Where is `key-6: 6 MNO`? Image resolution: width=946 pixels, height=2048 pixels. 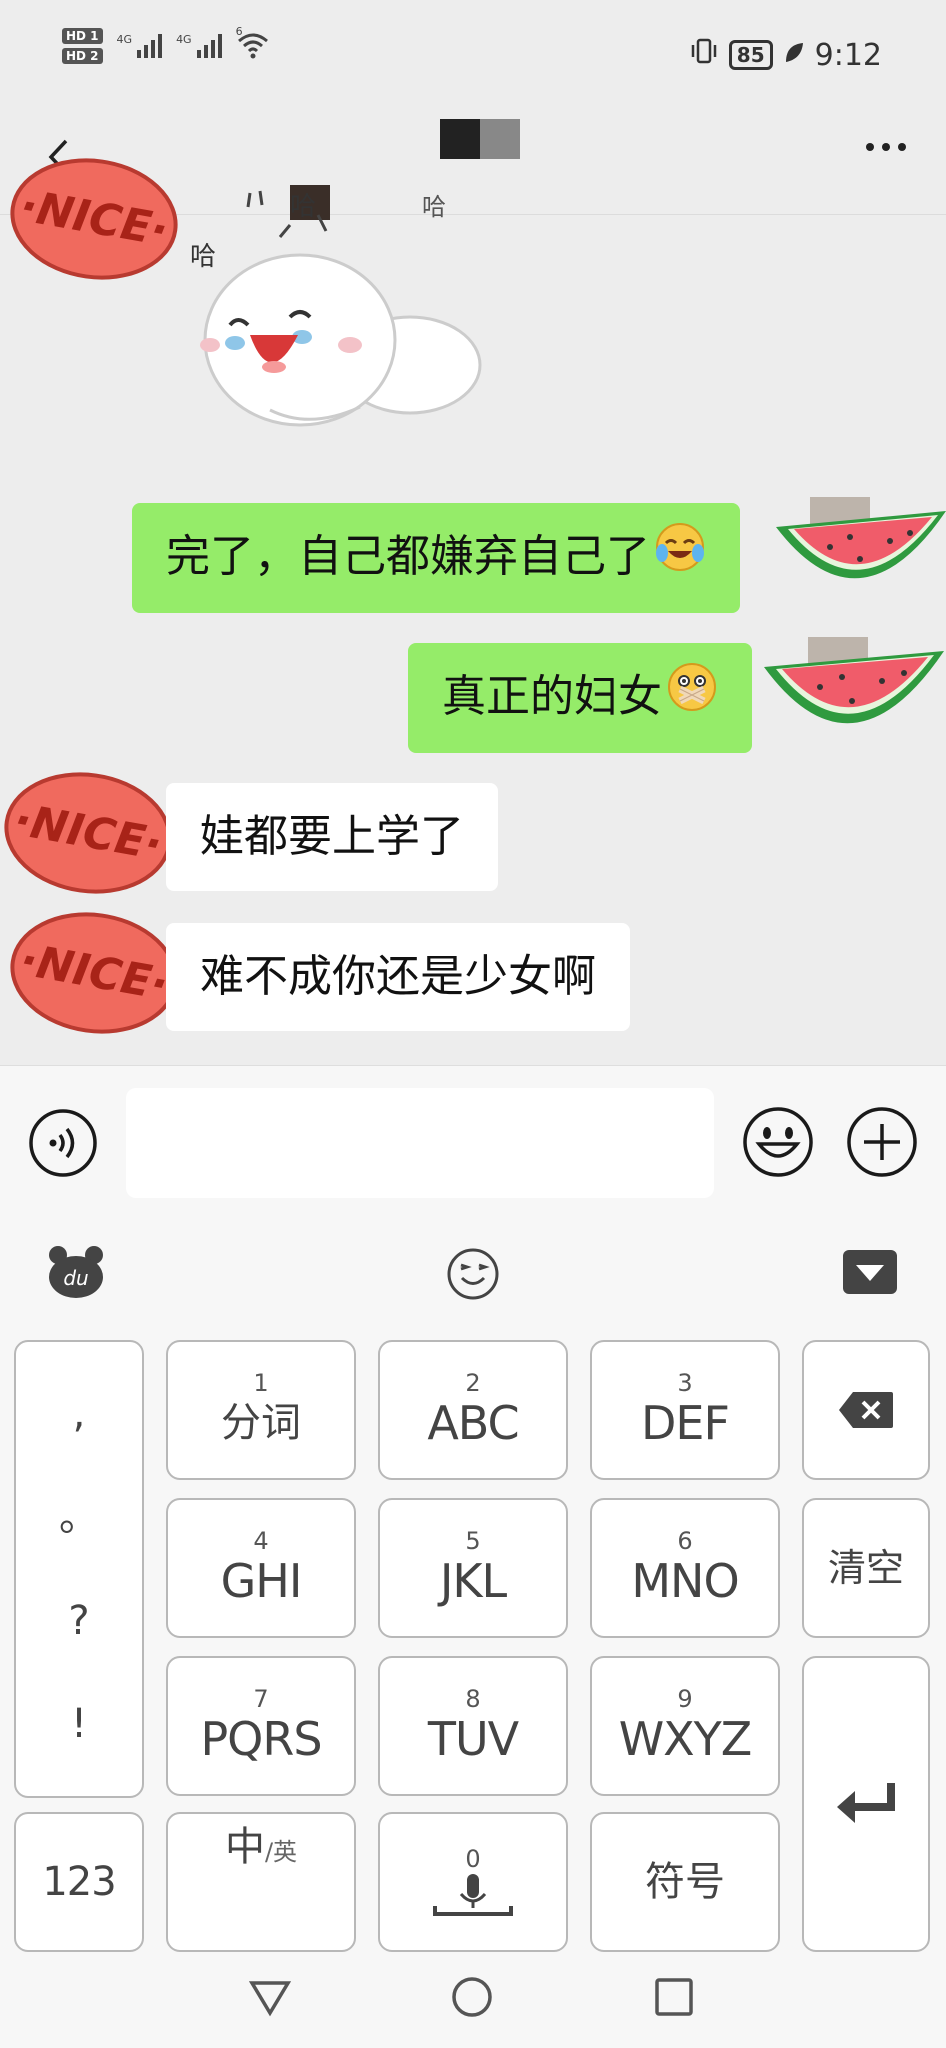
key-6: 6 MNO is located at coordinates (685, 1568).